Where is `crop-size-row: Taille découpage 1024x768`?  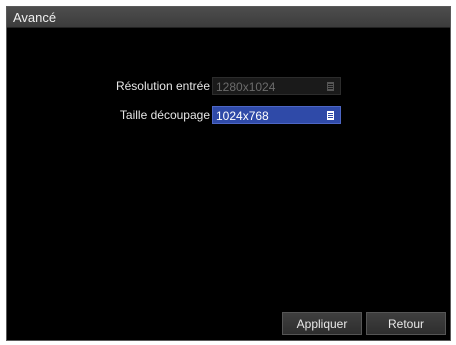
crop-size-row: Taille découpage 1024x768 is located at coordinates (228, 115).